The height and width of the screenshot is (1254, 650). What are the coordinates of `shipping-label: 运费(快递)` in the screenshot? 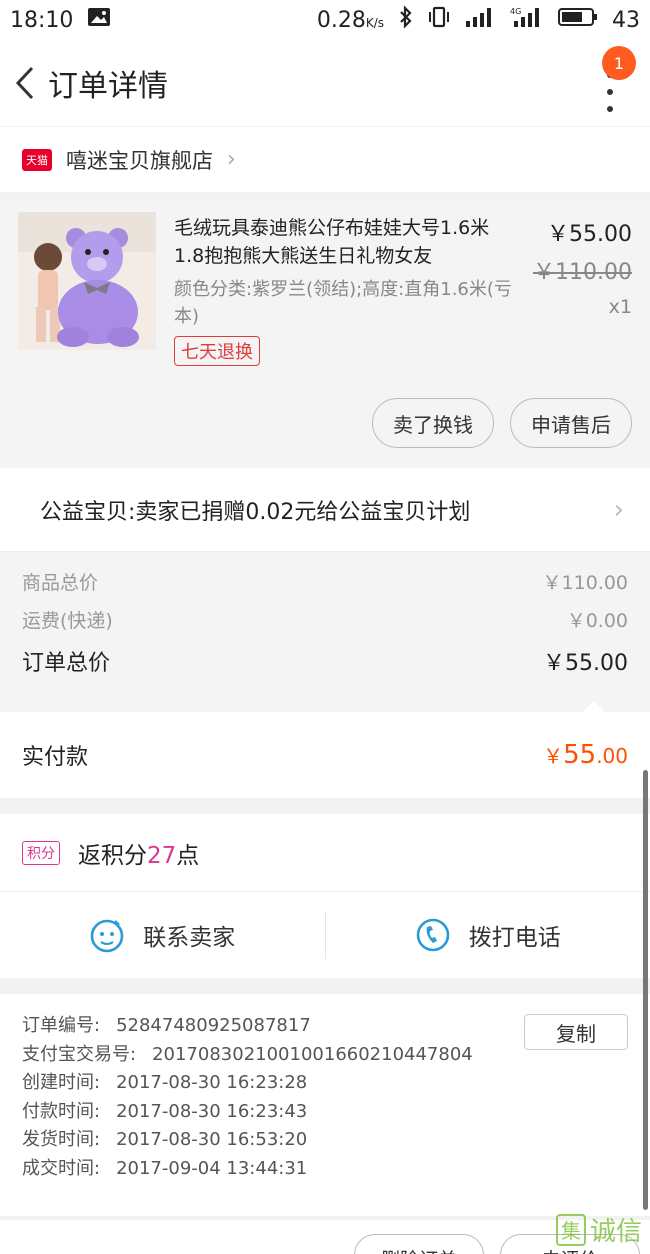 It's located at (67, 620).